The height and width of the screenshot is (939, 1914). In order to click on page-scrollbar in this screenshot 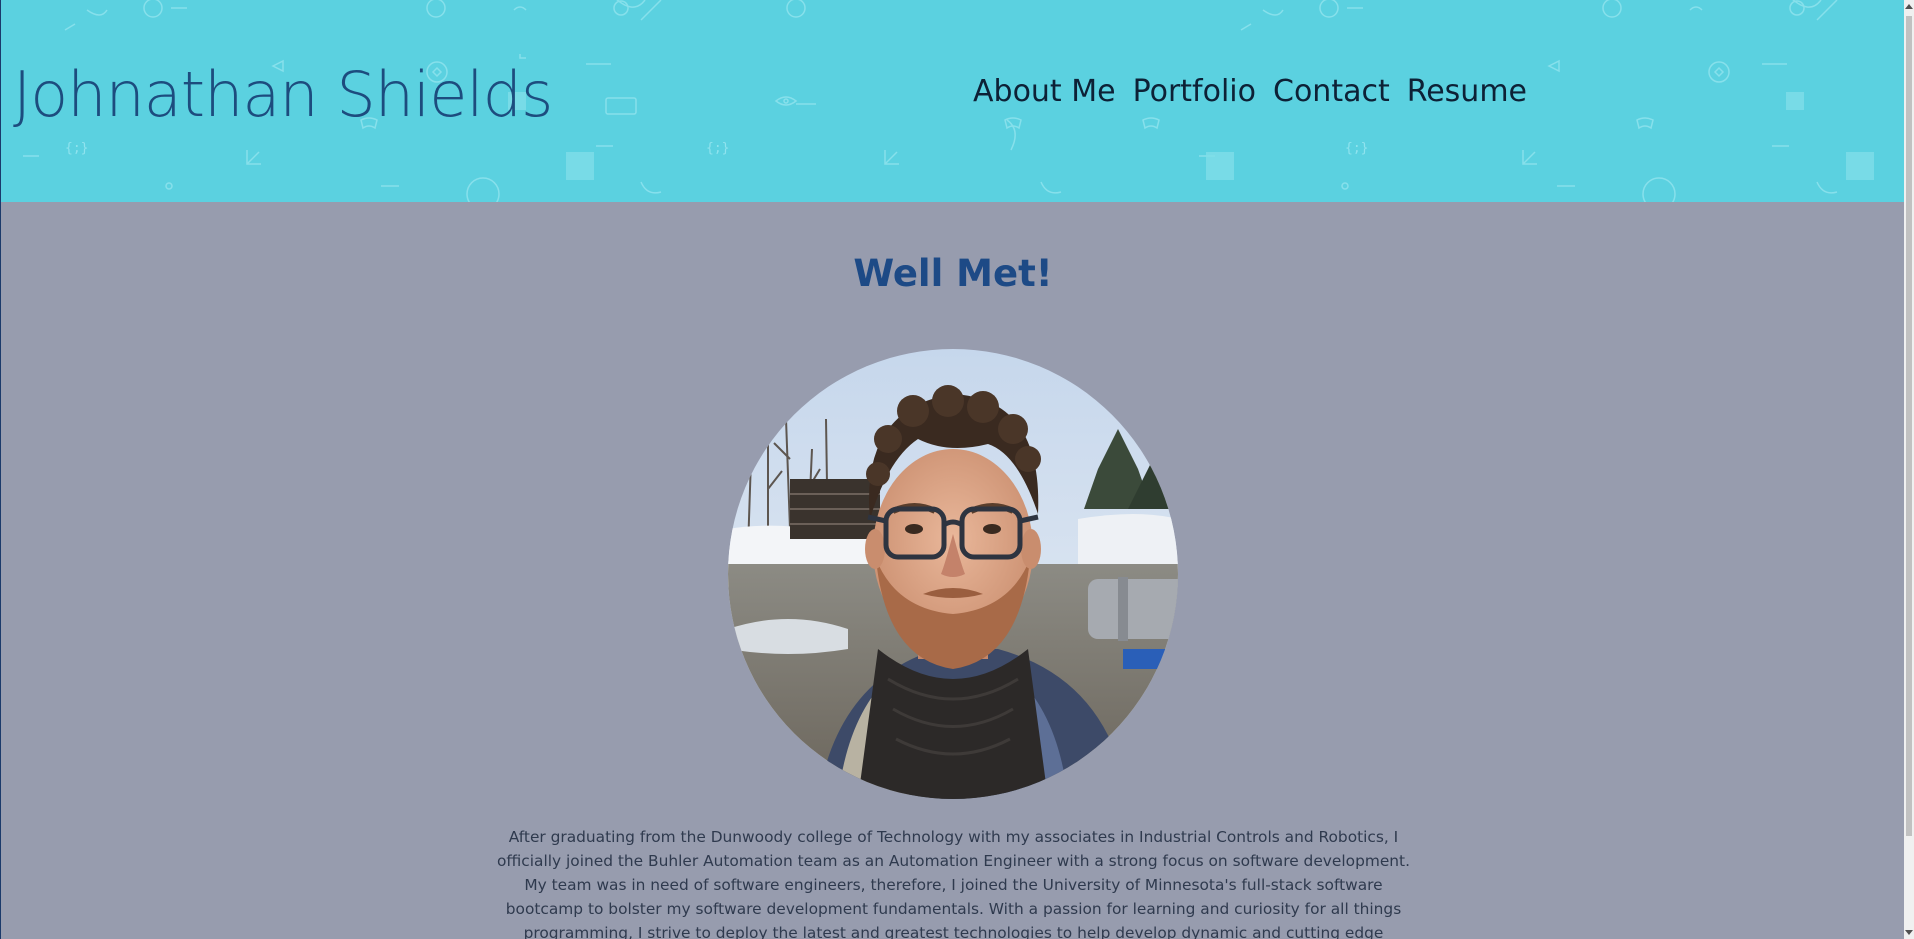, I will do `click(1909, 469)`.